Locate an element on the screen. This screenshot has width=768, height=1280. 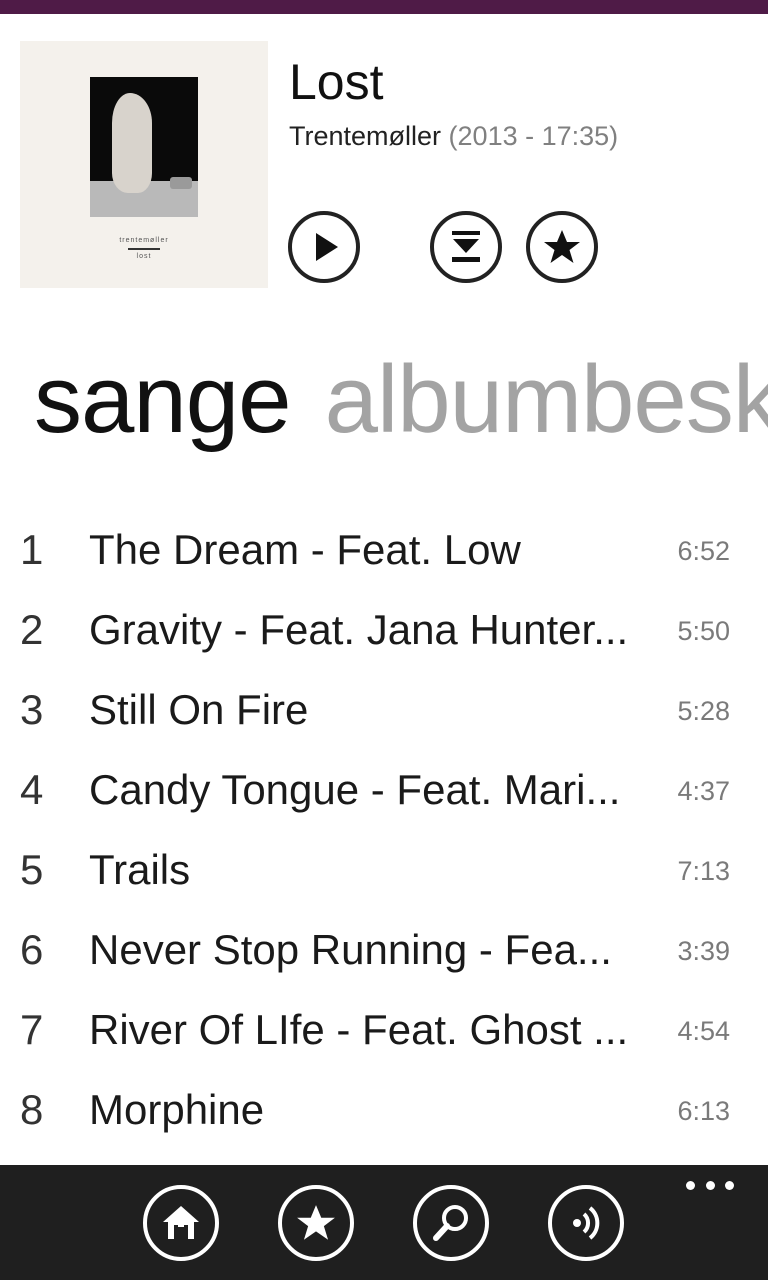
pivot-item-albumbesk: albumbesk is located at coordinates (546, 399).